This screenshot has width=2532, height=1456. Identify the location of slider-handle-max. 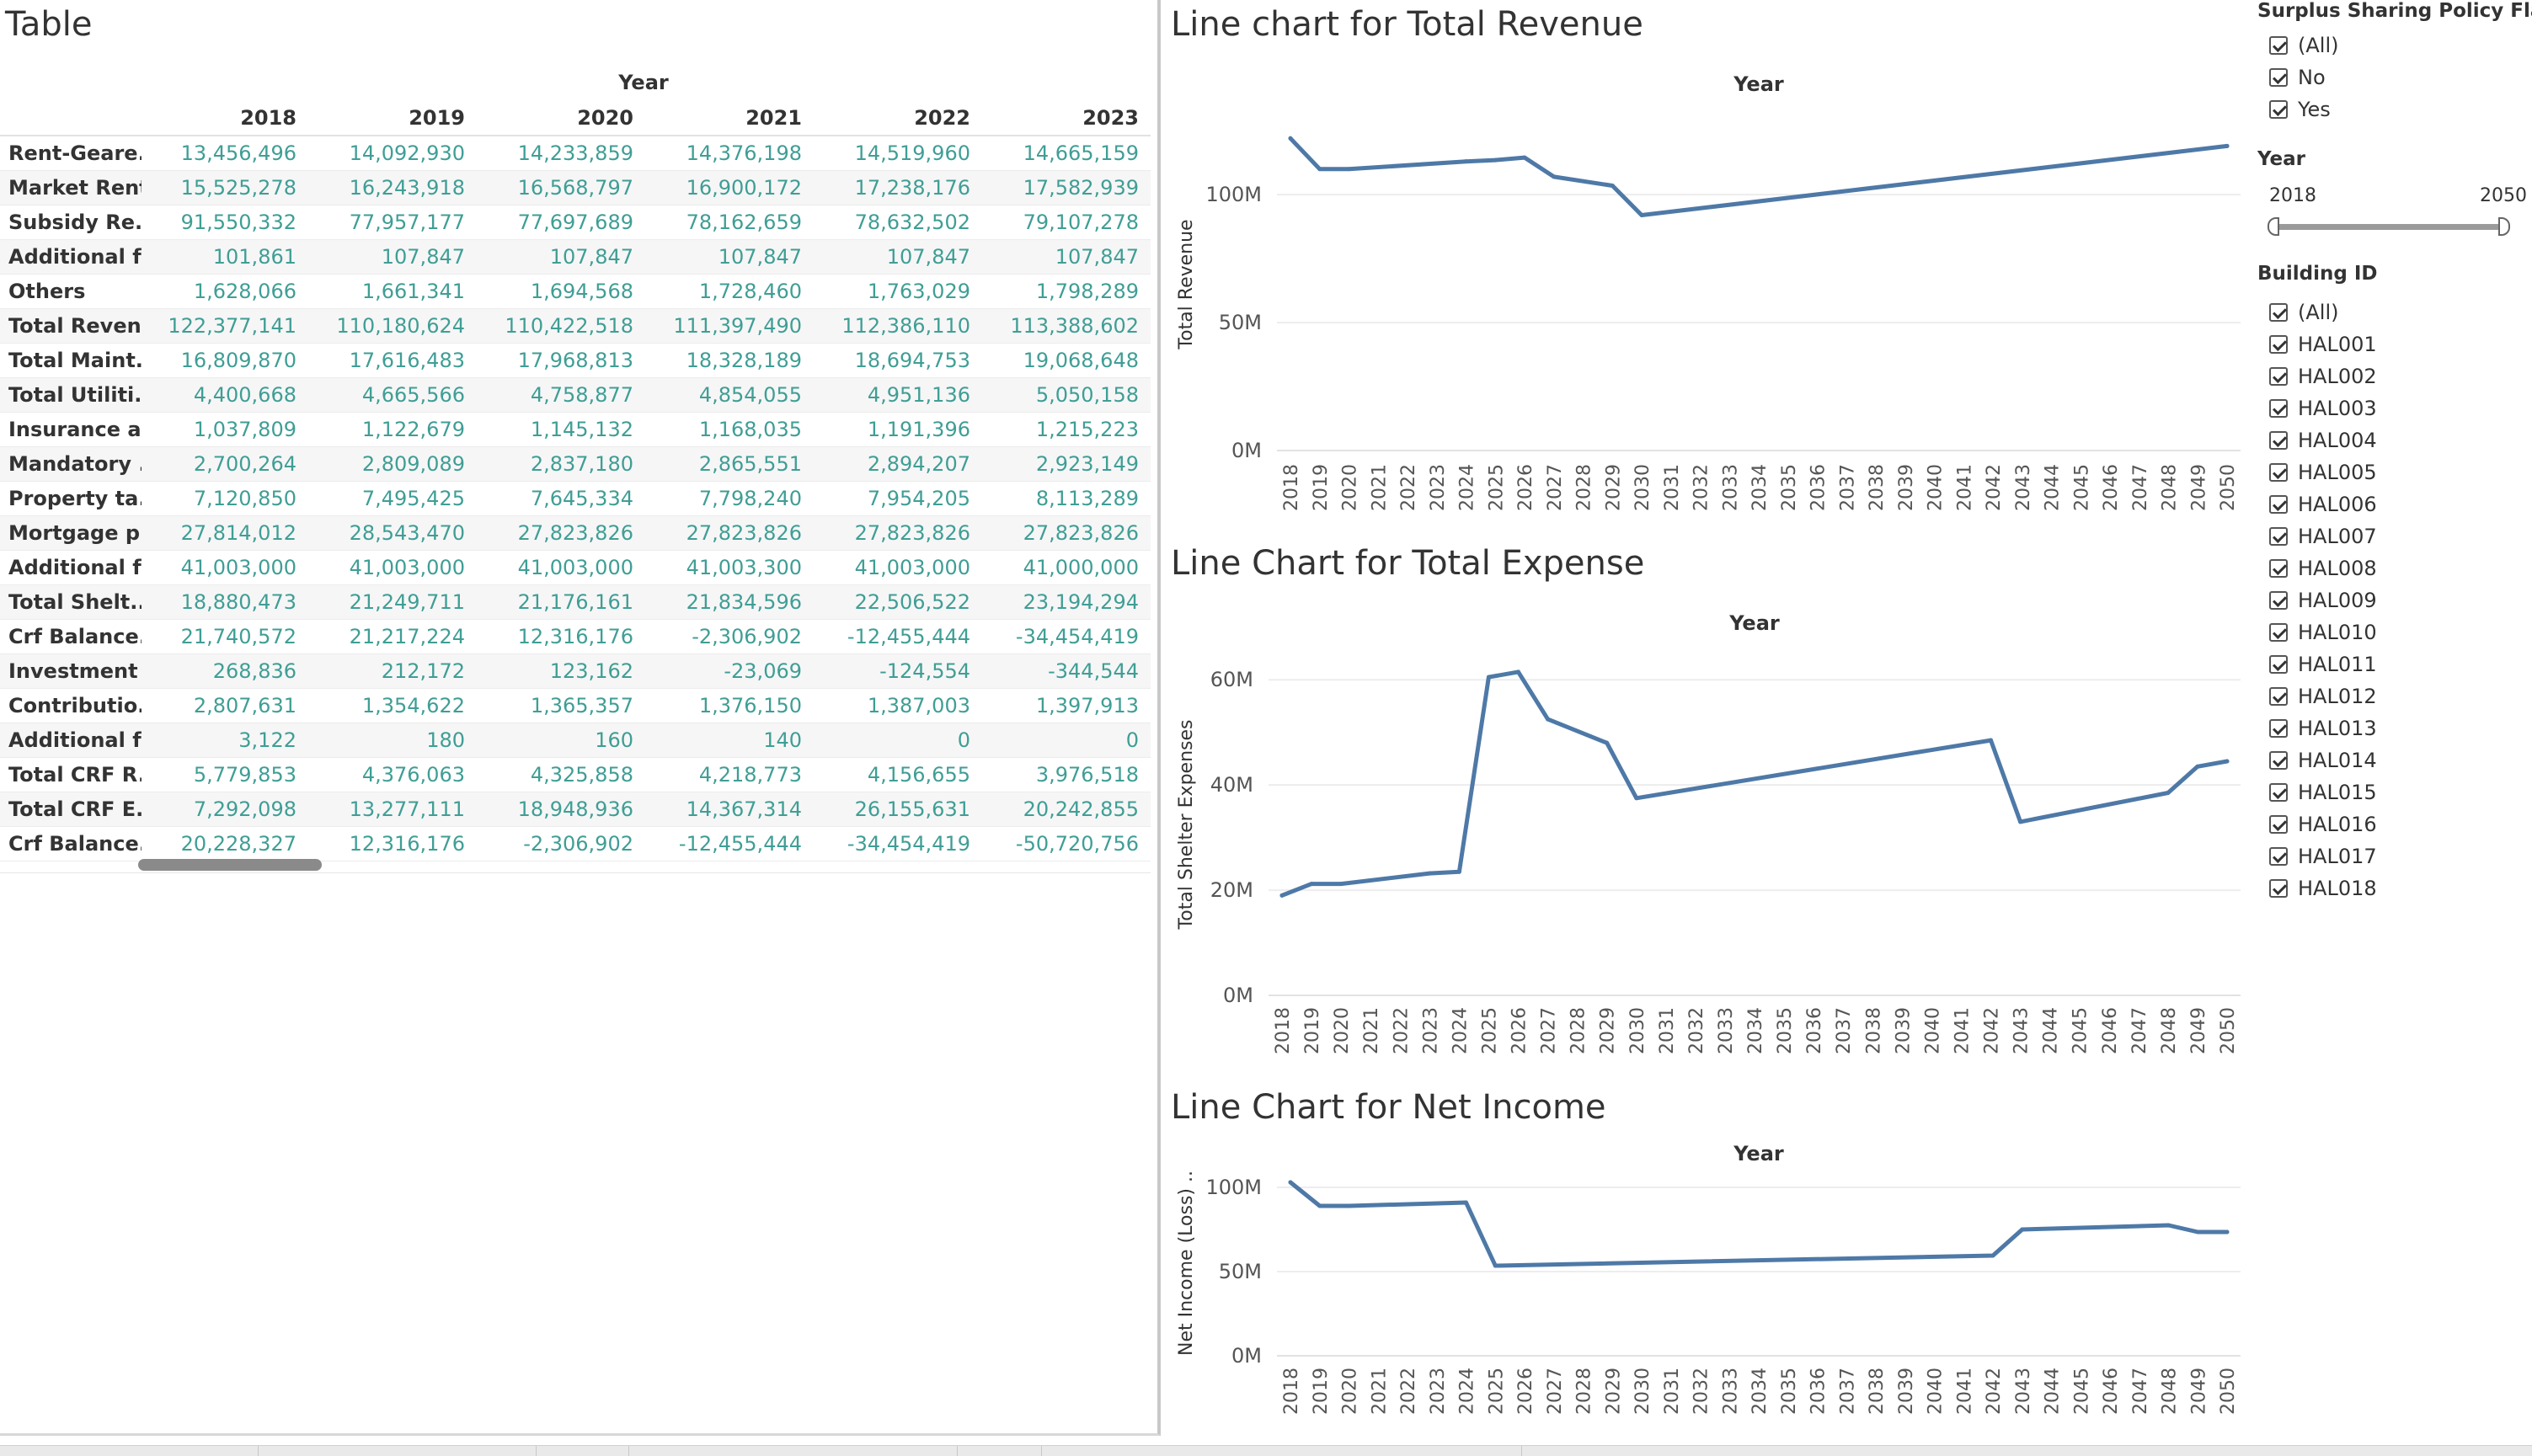
(2504, 226).